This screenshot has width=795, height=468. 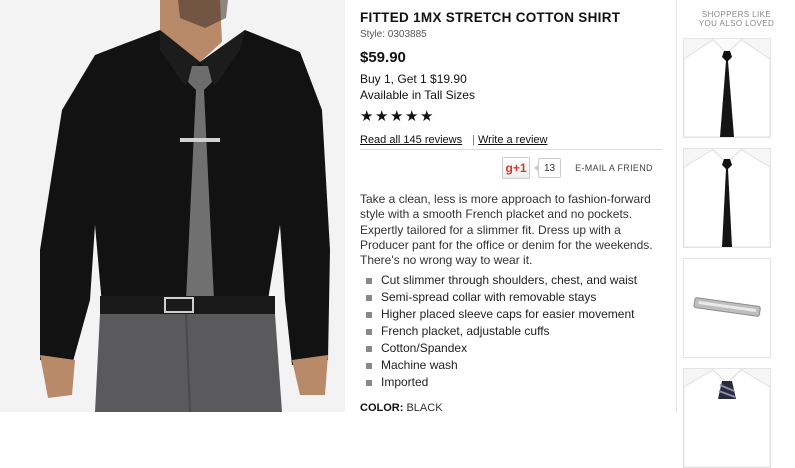 What do you see at coordinates (736, 14) in the screenshot?
I see `rail-title-line1: SHOPPERS LIKE` at bounding box center [736, 14].